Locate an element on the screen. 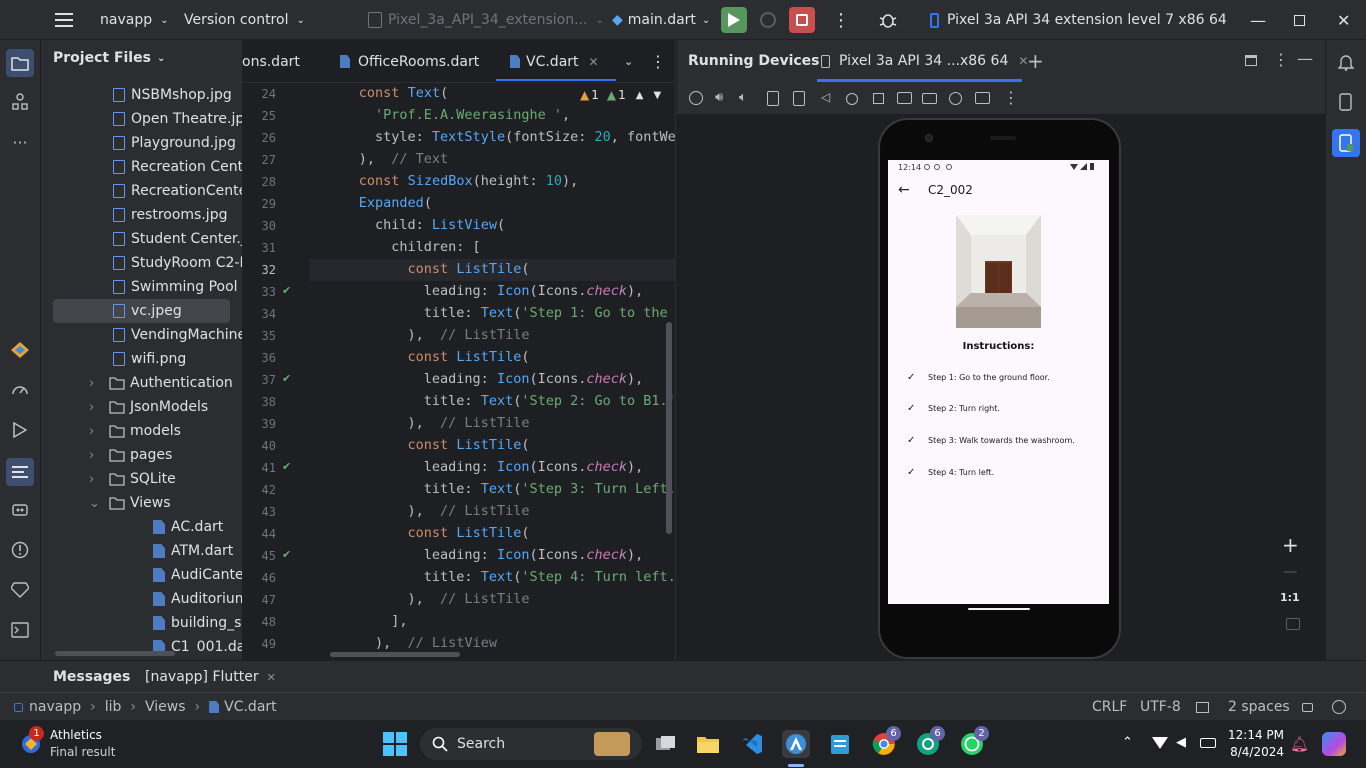 The height and width of the screenshot is (768, 1366). home-icon is located at coordinates (852, 99).